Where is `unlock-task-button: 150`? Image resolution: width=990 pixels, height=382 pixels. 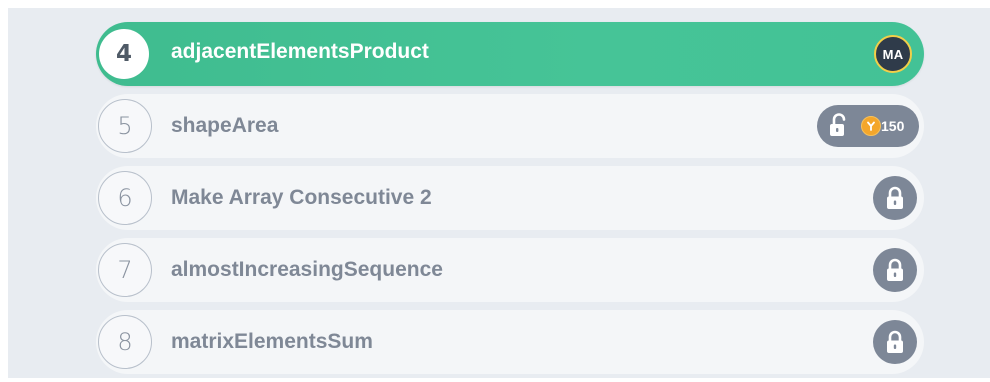
unlock-task-button: 150 is located at coordinates (868, 126).